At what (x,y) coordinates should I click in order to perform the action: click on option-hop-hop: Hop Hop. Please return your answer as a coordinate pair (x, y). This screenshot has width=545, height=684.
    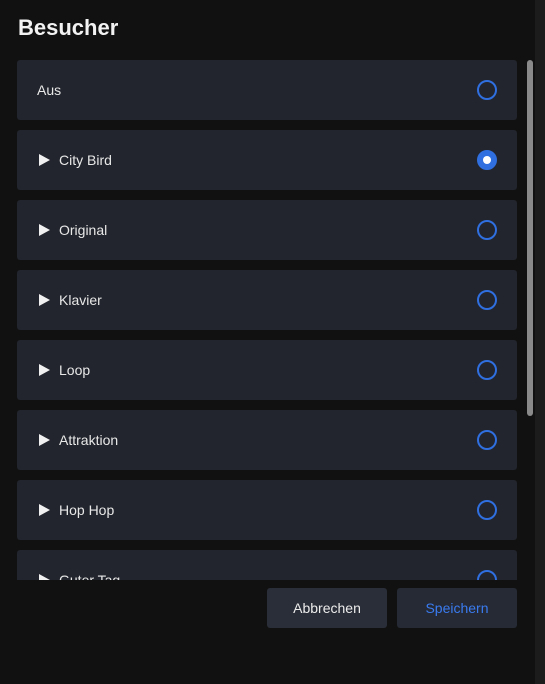
    Looking at the image, I should click on (267, 510).